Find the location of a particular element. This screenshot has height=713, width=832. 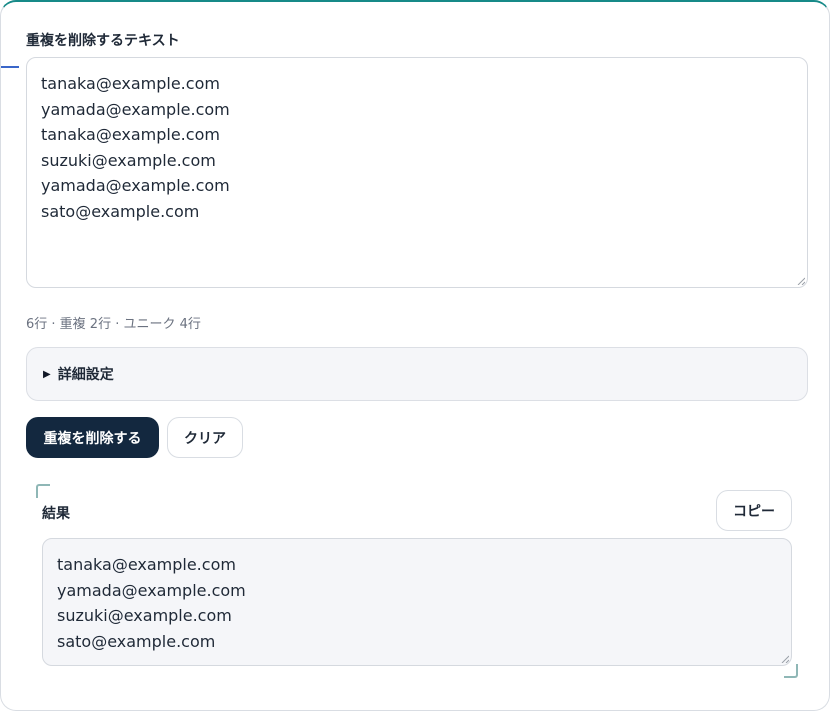

result-line: tanaka@example.com is located at coordinates (146, 564).